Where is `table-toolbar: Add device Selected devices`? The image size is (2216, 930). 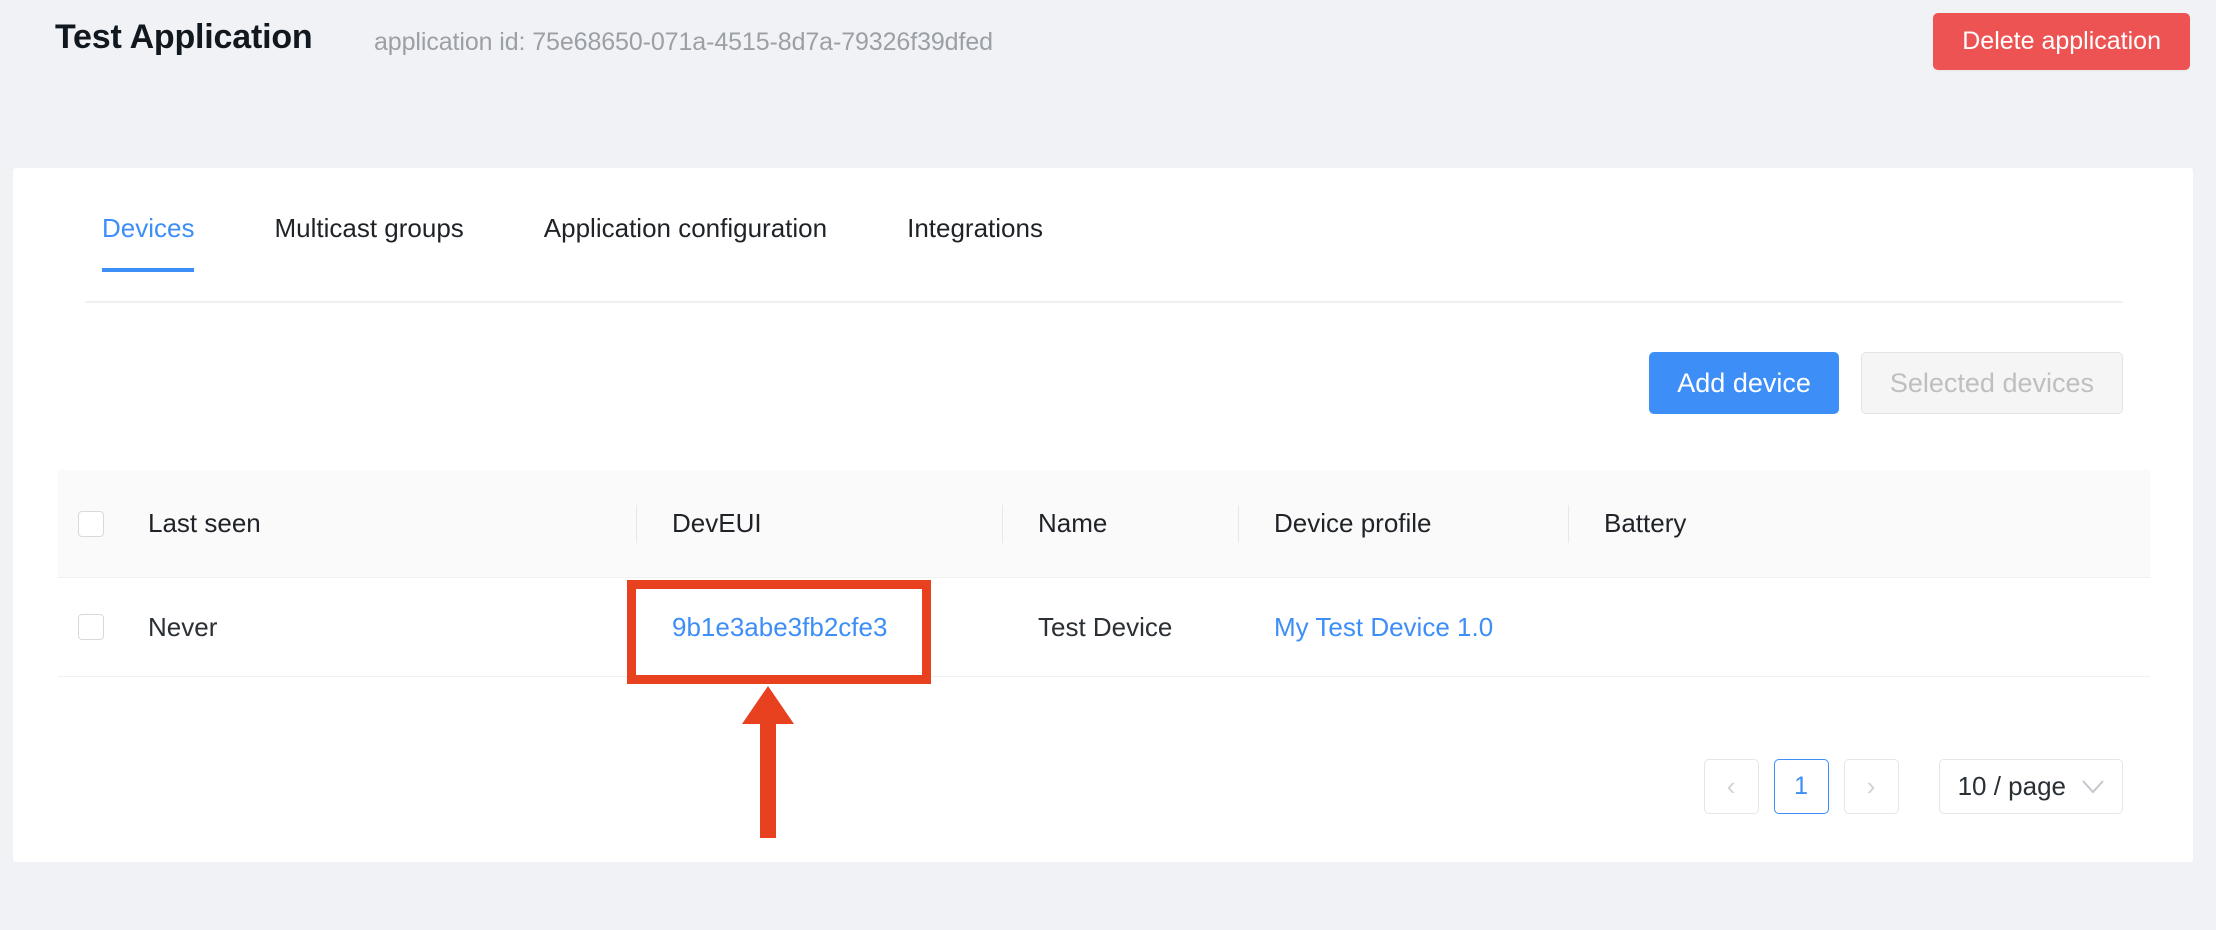
table-toolbar: Add device Selected devices is located at coordinates (1886, 383).